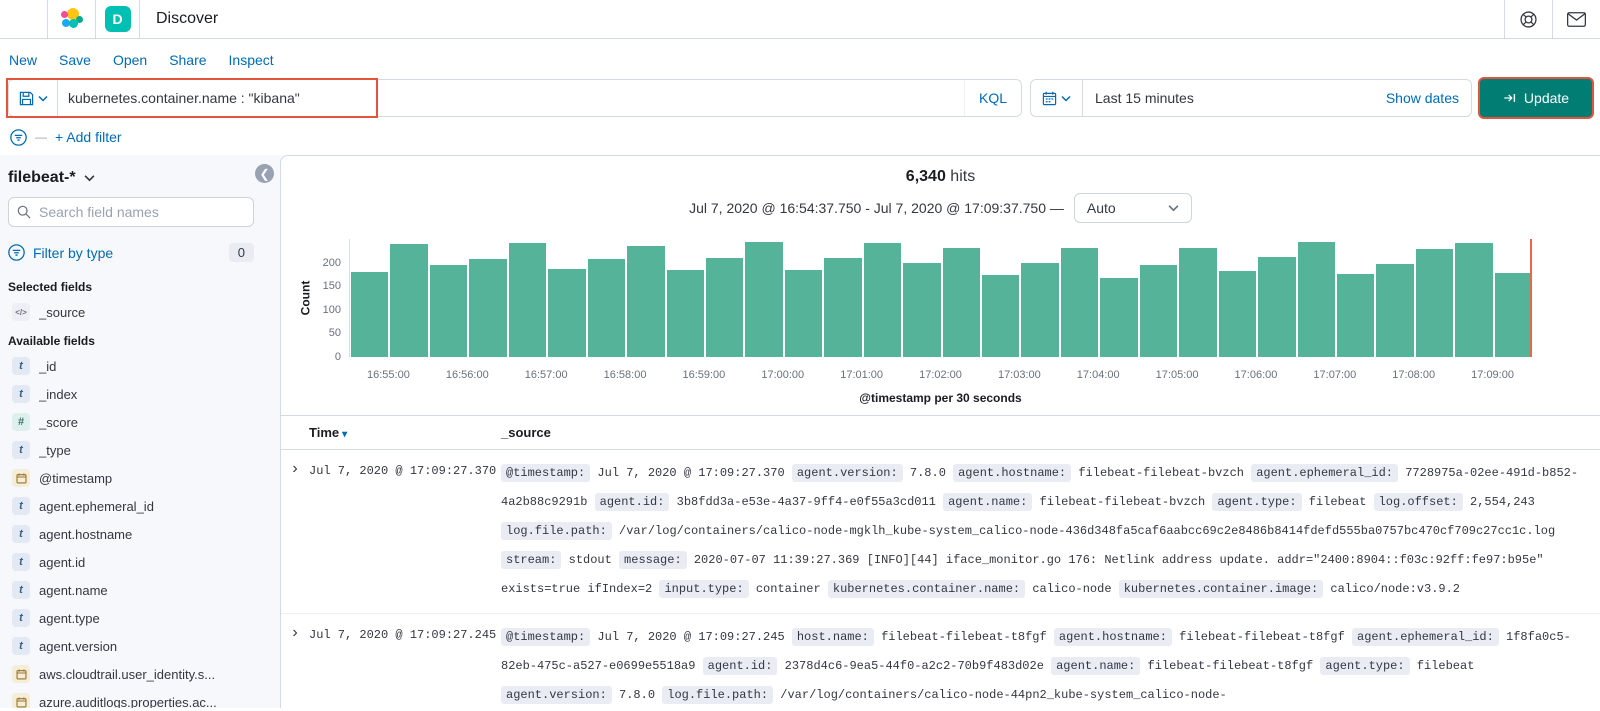 Image resolution: width=1600 pixels, height=711 pixels. Describe the element at coordinates (1177, 375) in the screenshot. I see `x-axis-tick-label: 17:05:00` at that location.